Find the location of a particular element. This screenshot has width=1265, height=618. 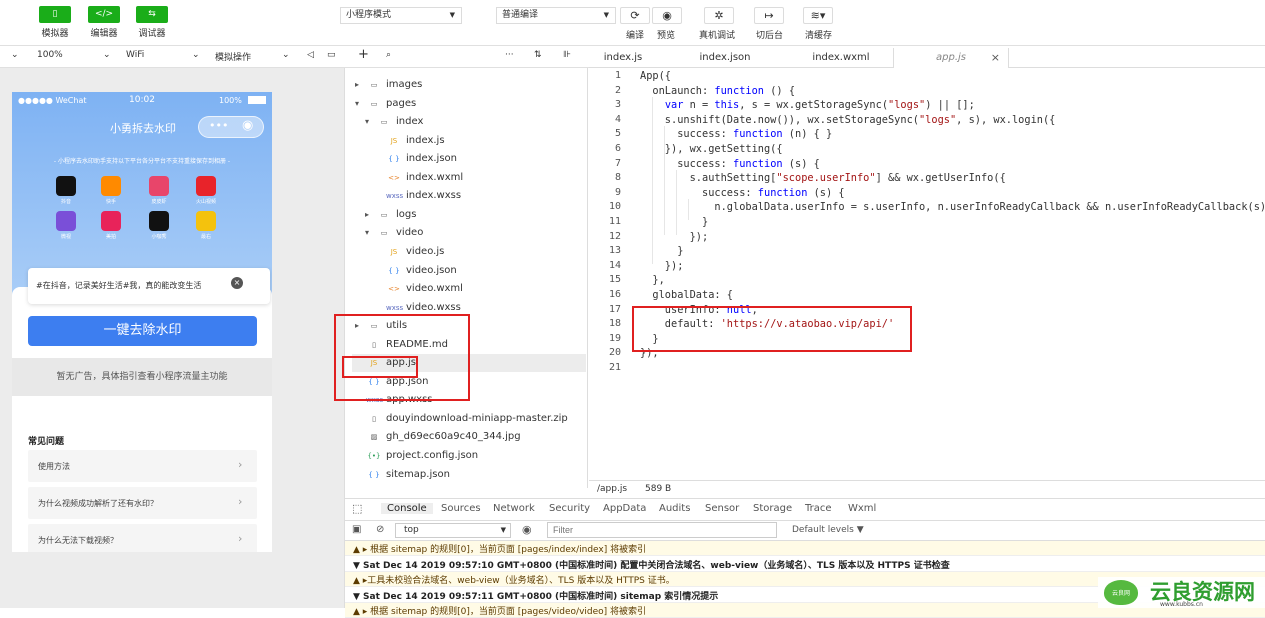

devtools-tab-appdata: AppData is located at coordinates (624, 508).